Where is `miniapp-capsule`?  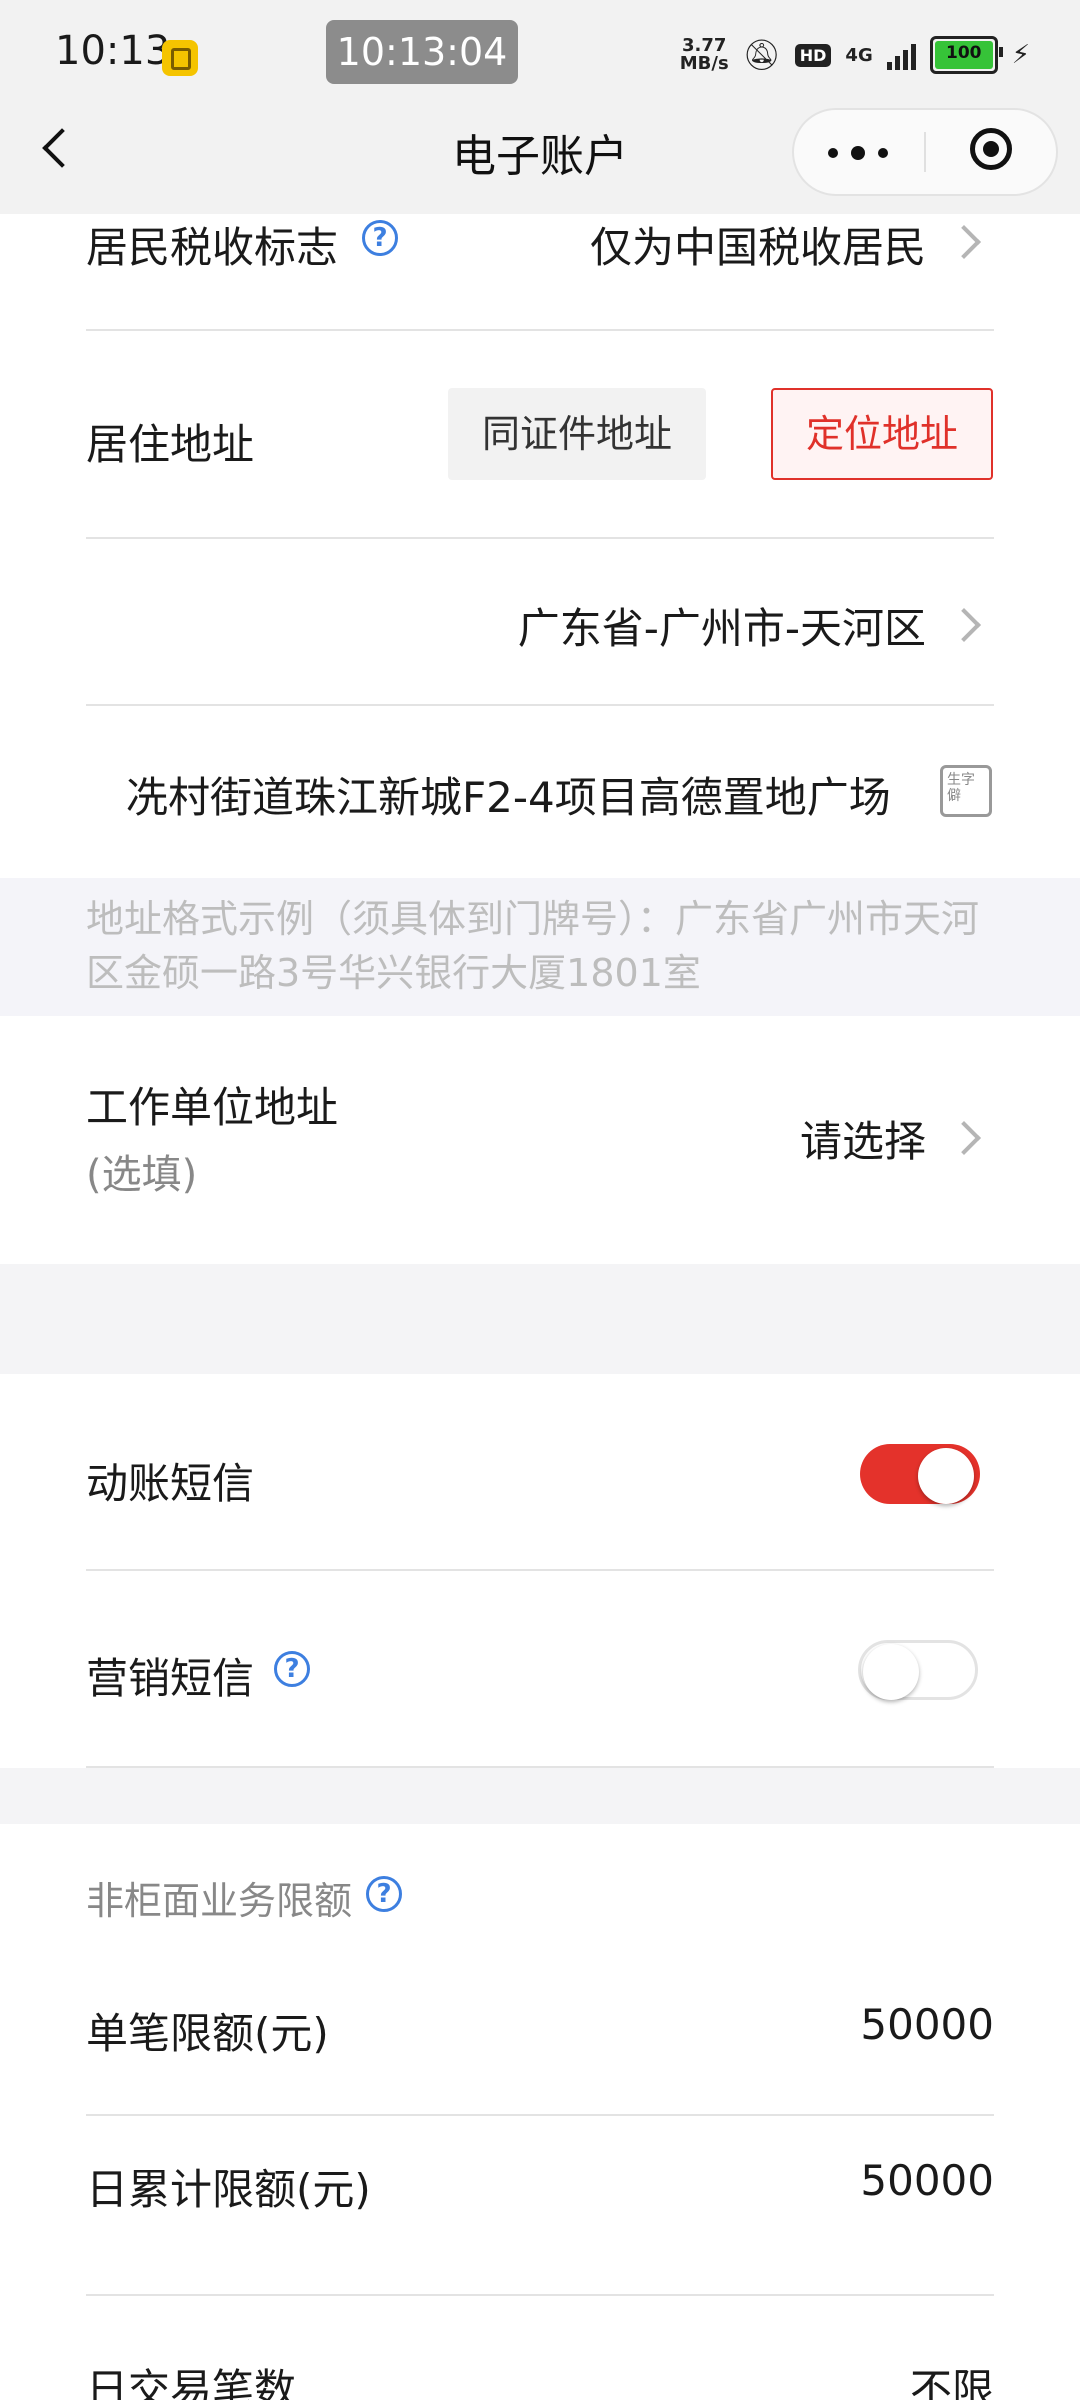
miniapp-capsule is located at coordinates (925, 152).